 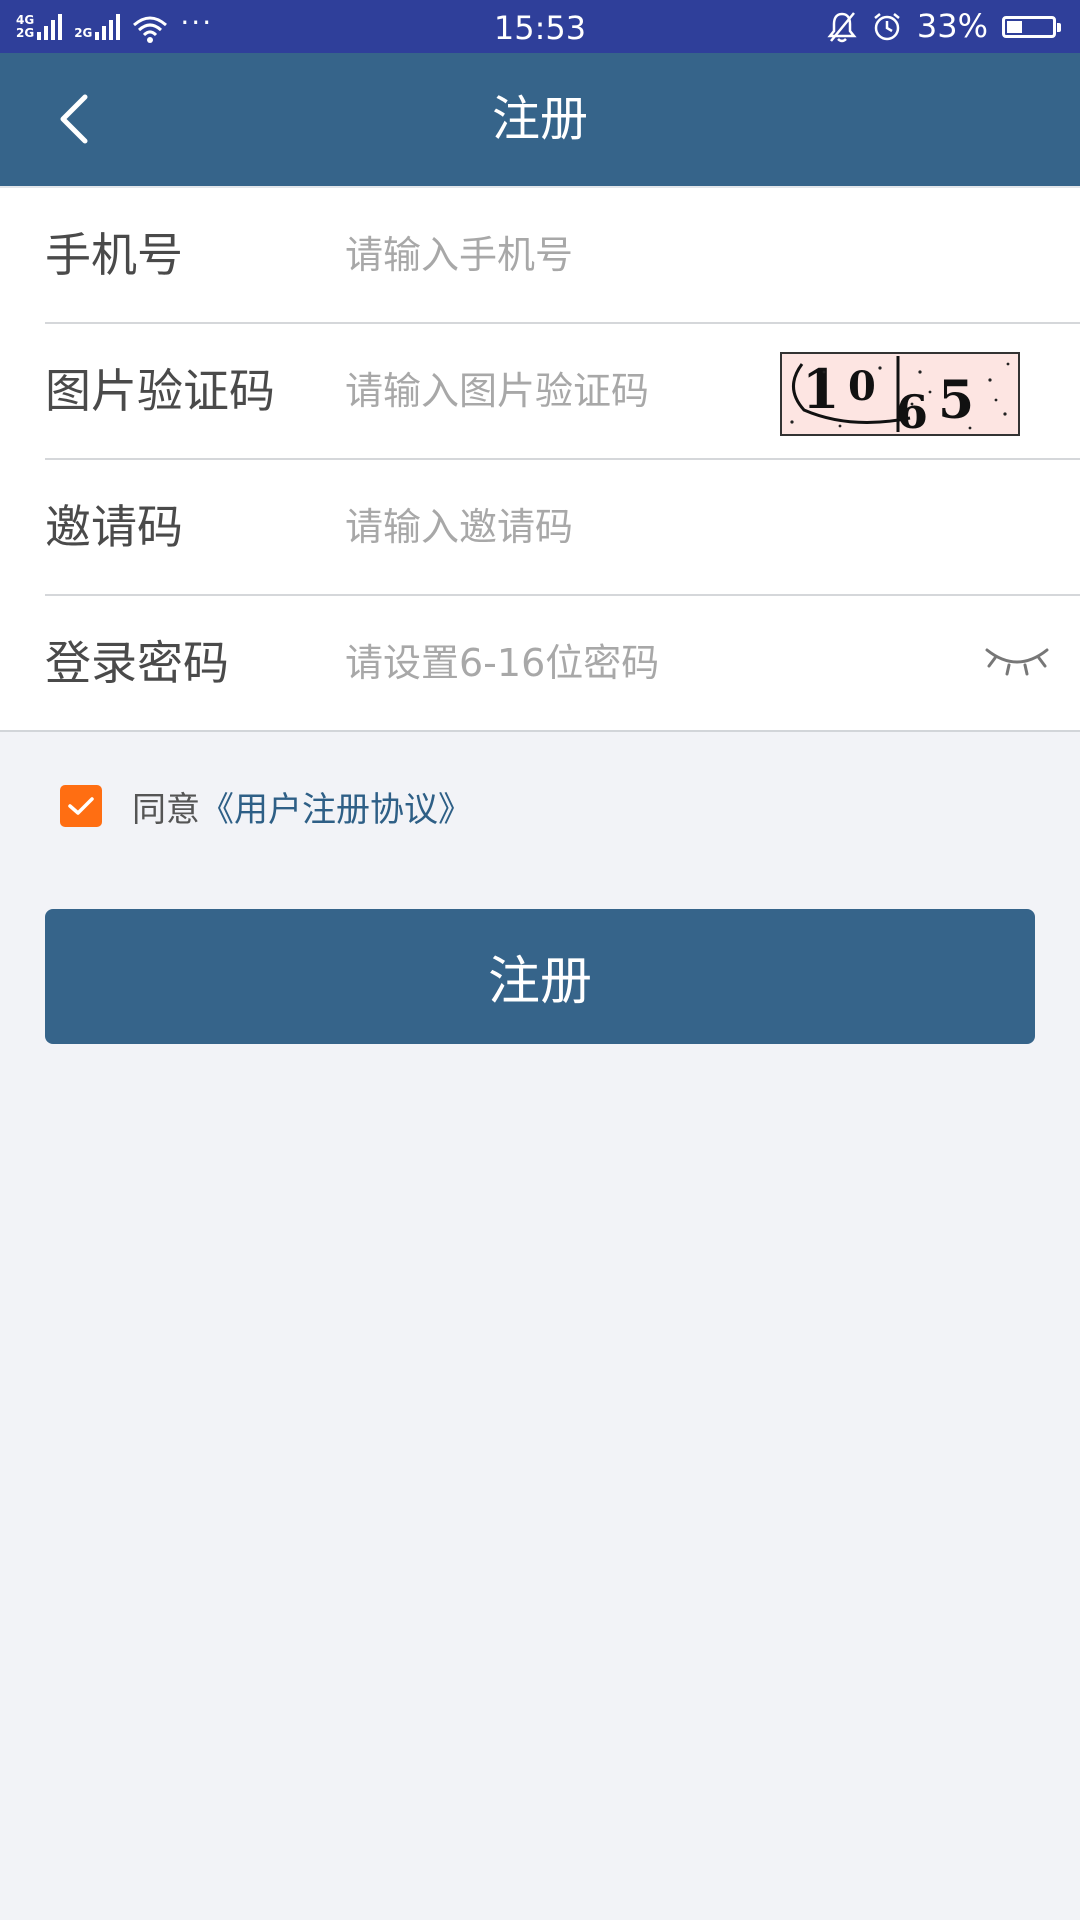 What do you see at coordinates (570, 255) in the screenshot?
I see `phone-input` at bounding box center [570, 255].